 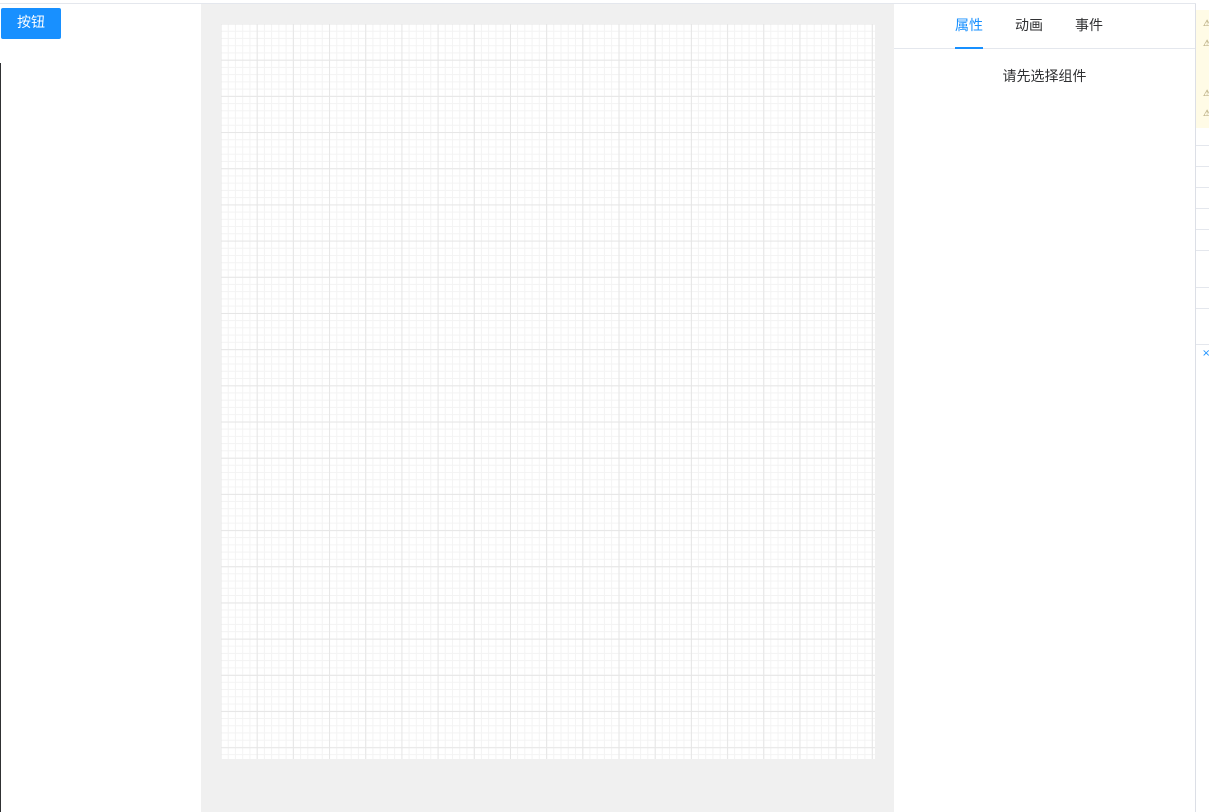 What do you see at coordinates (1202, 406) in the screenshot?
I see `adjacent-panel-edge: ⚠ ⚠ ⚠ ⚠ ×` at bounding box center [1202, 406].